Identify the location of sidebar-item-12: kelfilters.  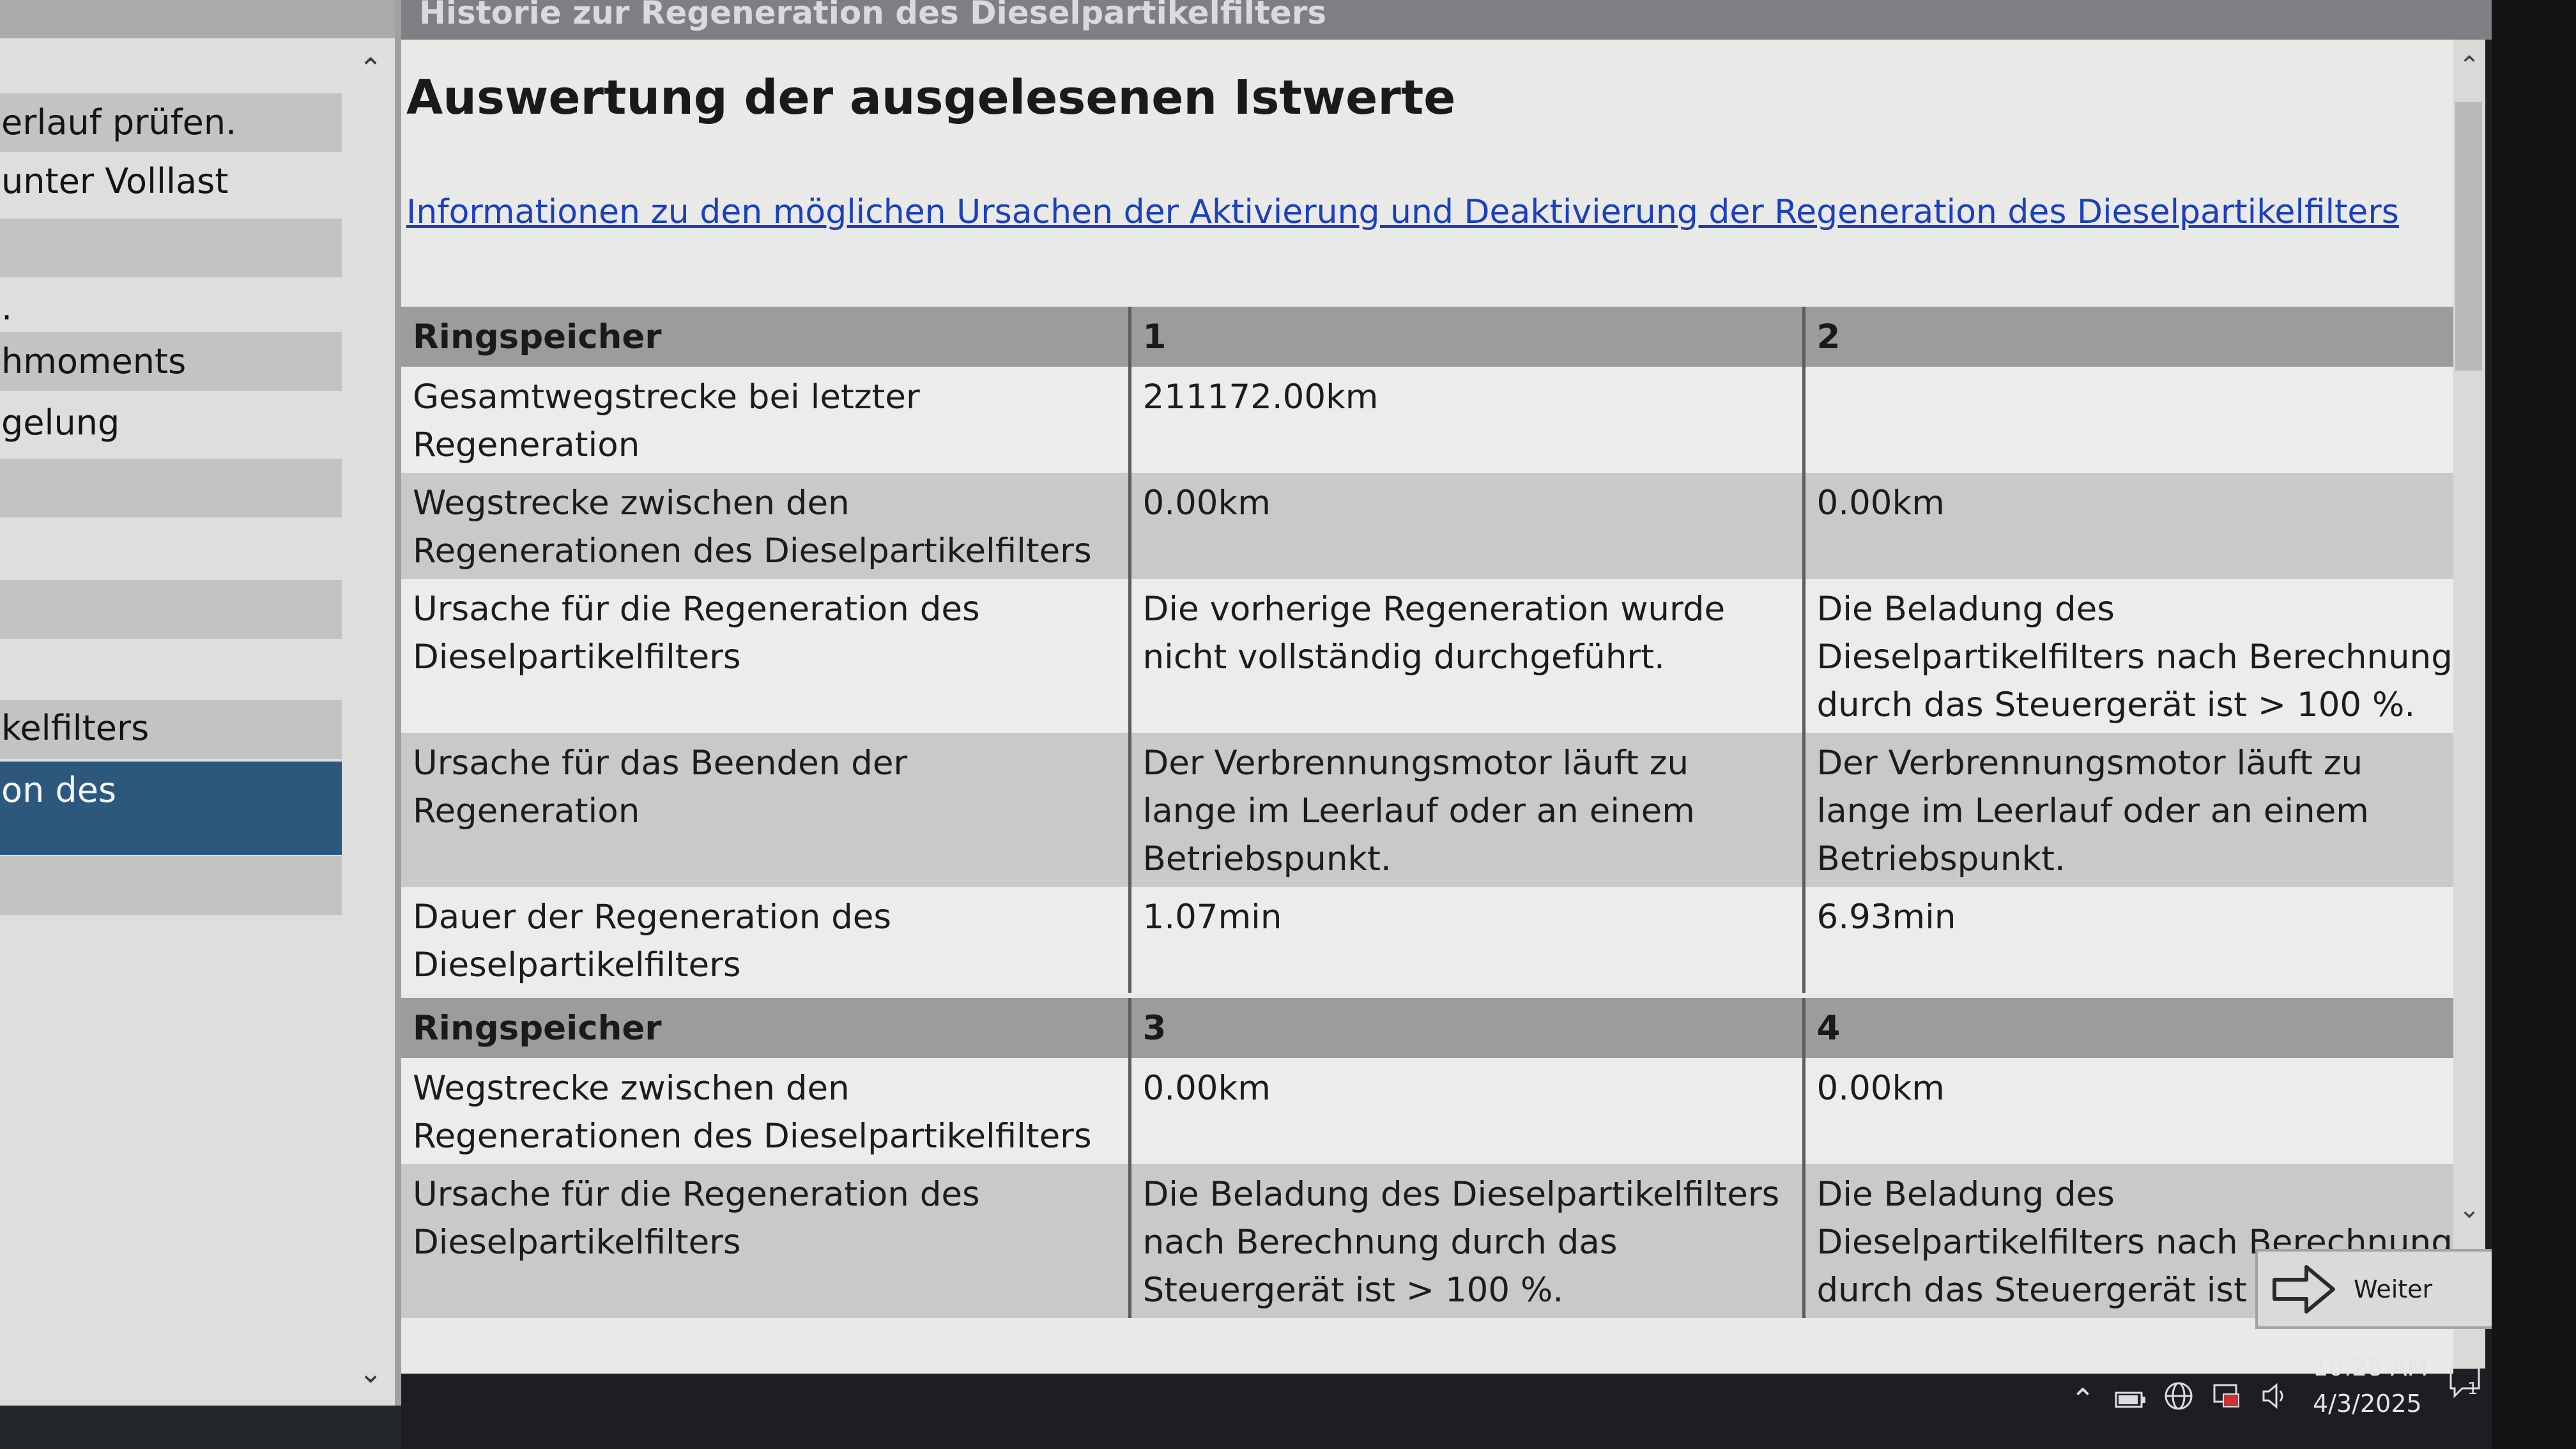
(171, 728).